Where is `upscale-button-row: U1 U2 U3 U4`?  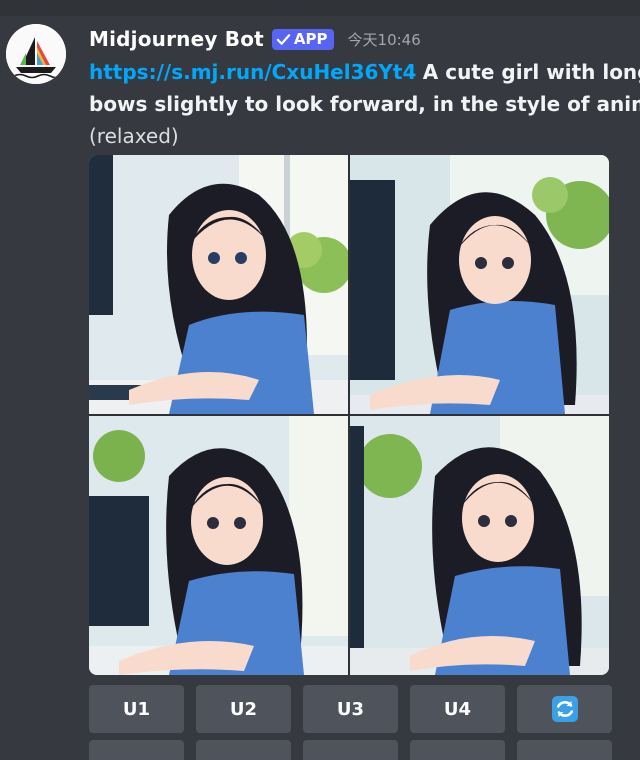
upscale-button-row: U1 U2 U3 U4 is located at coordinates (350, 709).